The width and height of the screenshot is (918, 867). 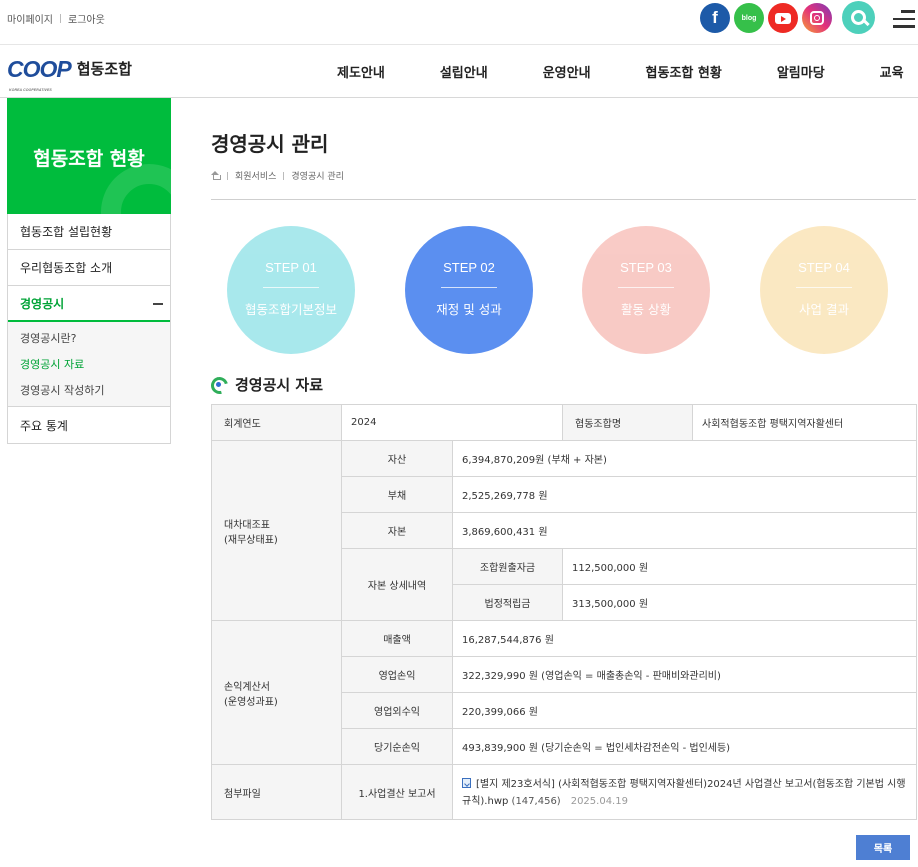 I want to click on logo-mark: COOP KOREA COOPERATIVES, so click(x=39, y=75).